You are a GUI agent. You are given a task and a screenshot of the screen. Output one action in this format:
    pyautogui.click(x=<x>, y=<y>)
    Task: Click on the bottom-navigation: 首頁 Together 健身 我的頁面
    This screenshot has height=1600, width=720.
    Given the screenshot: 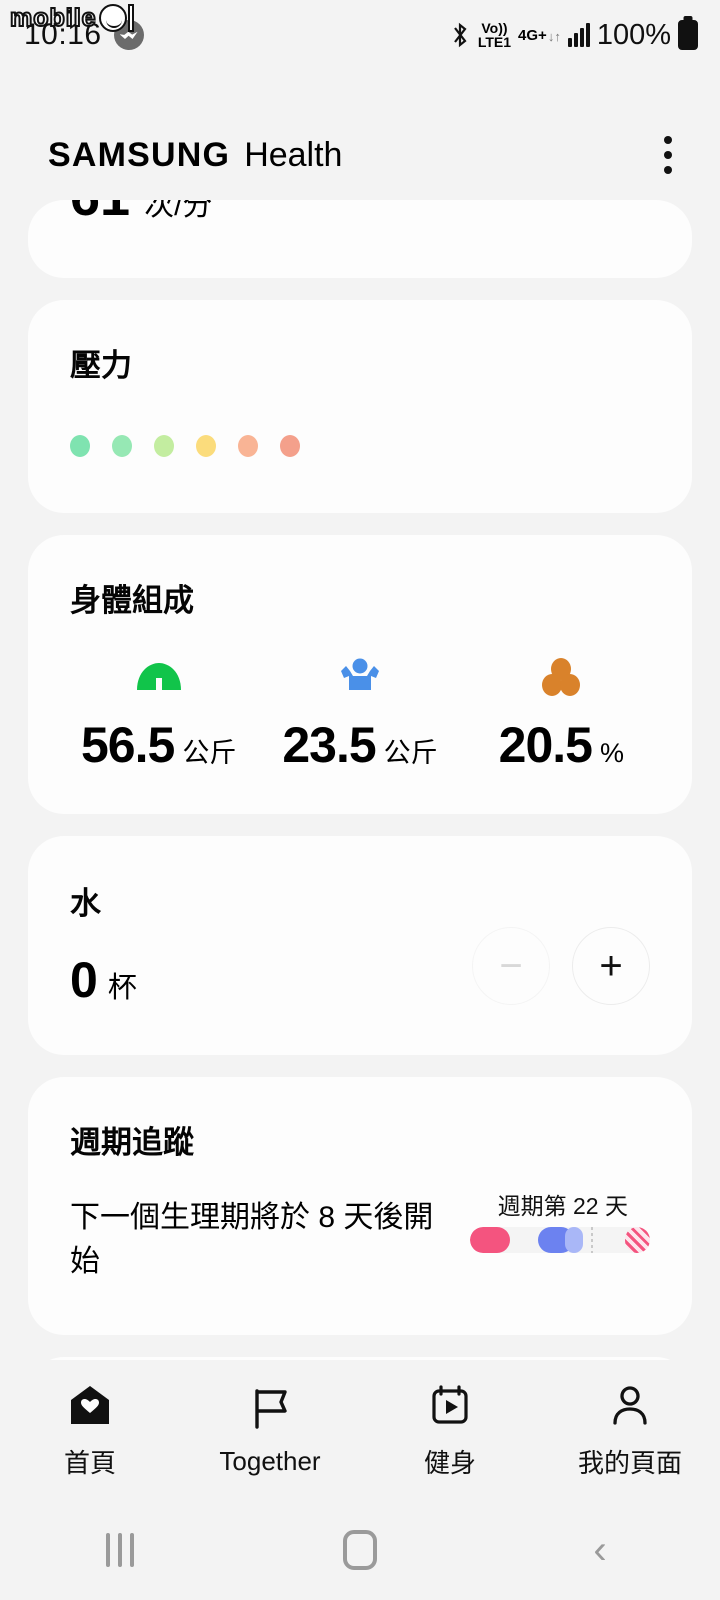 What is the action you would take?
    pyautogui.click(x=360, y=1430)
    